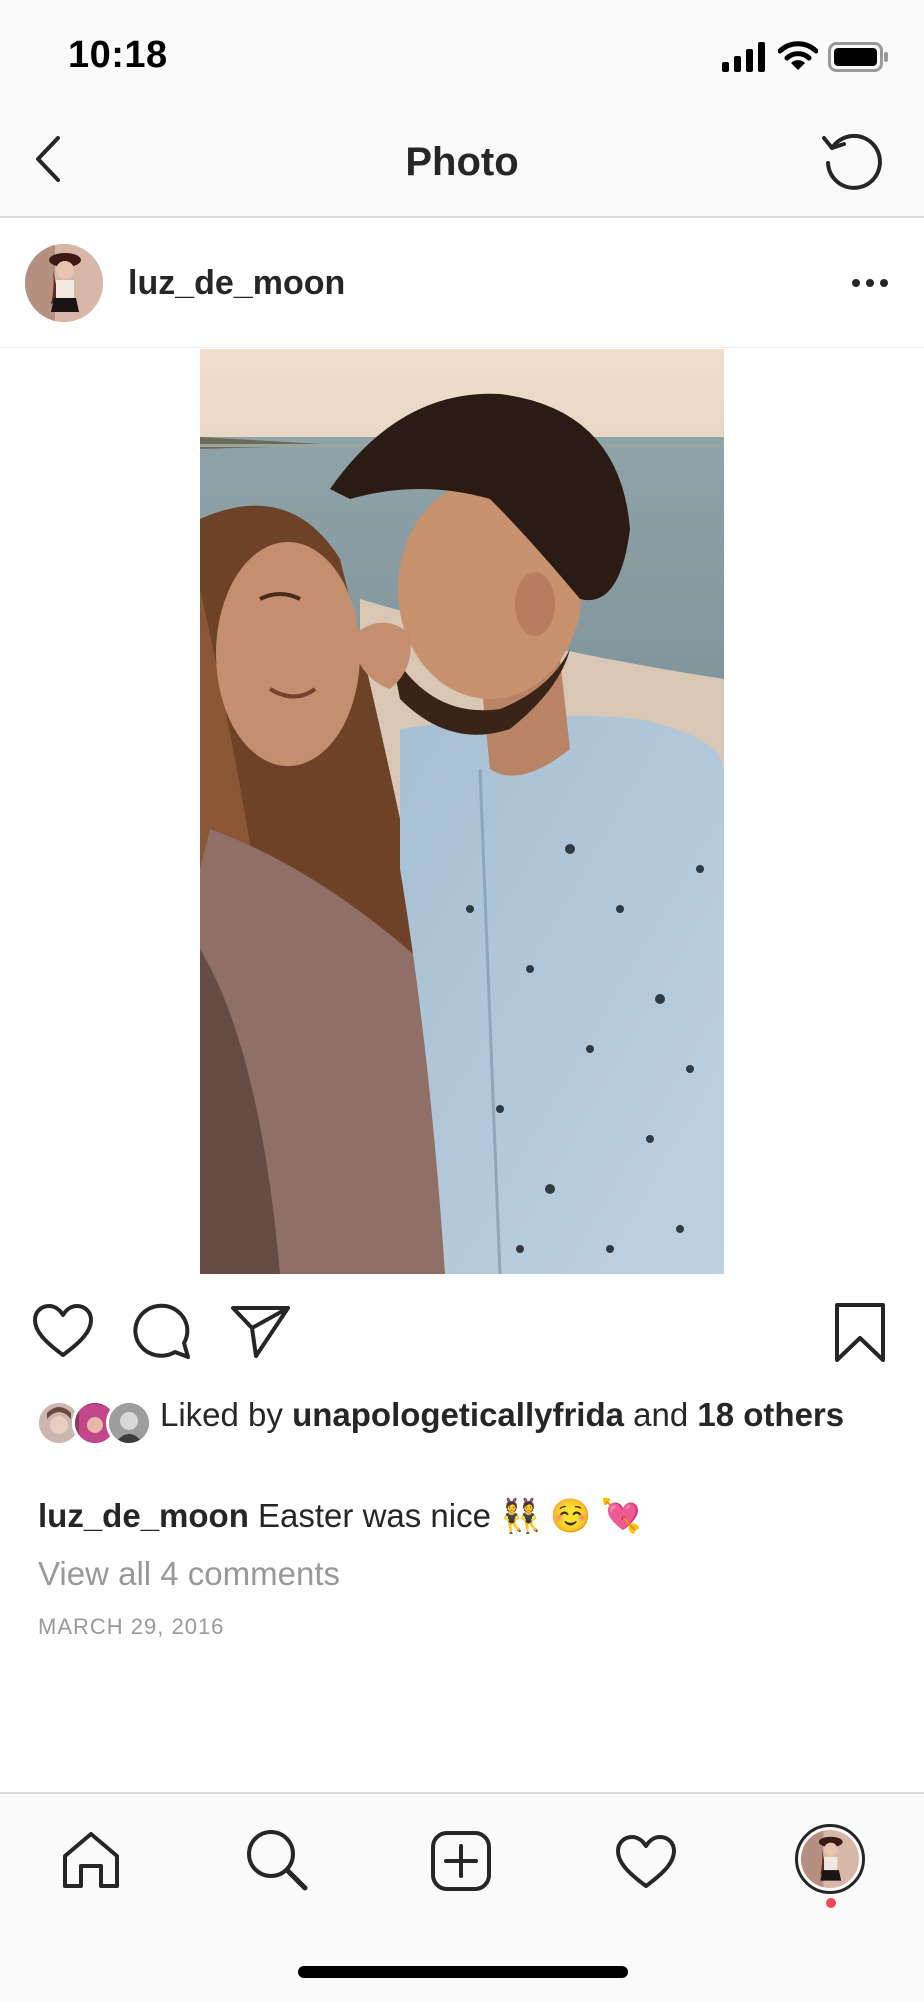  Describe the element at coordinates (831, 1903) in the screenshot. I see `notification-dot` at that location.